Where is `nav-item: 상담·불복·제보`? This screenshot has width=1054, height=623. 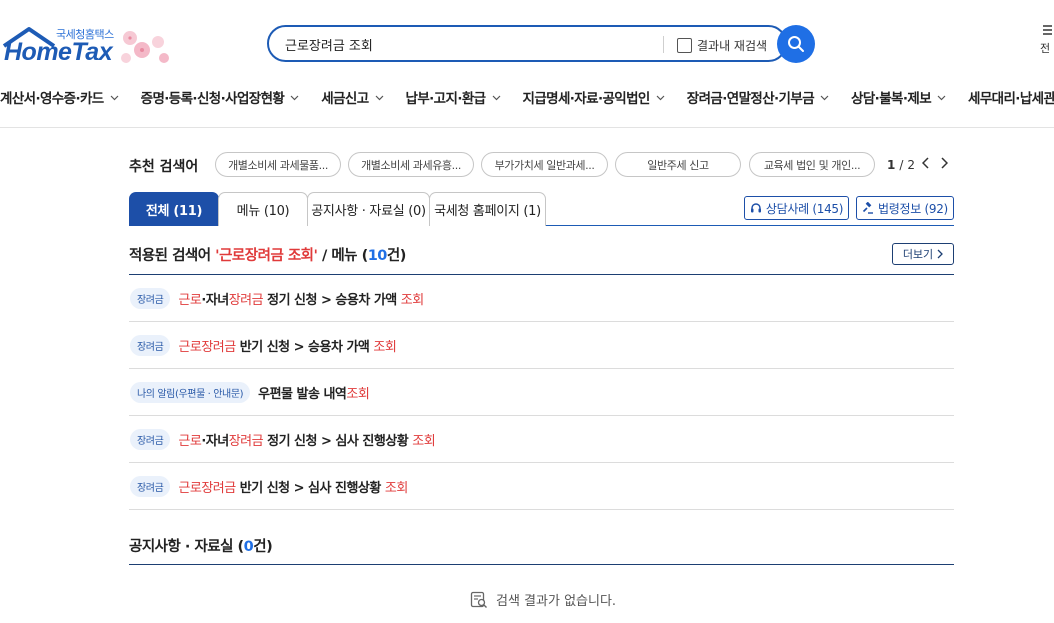 nav-item: 상담·불복·제보 is located at coordinates (898, 97).